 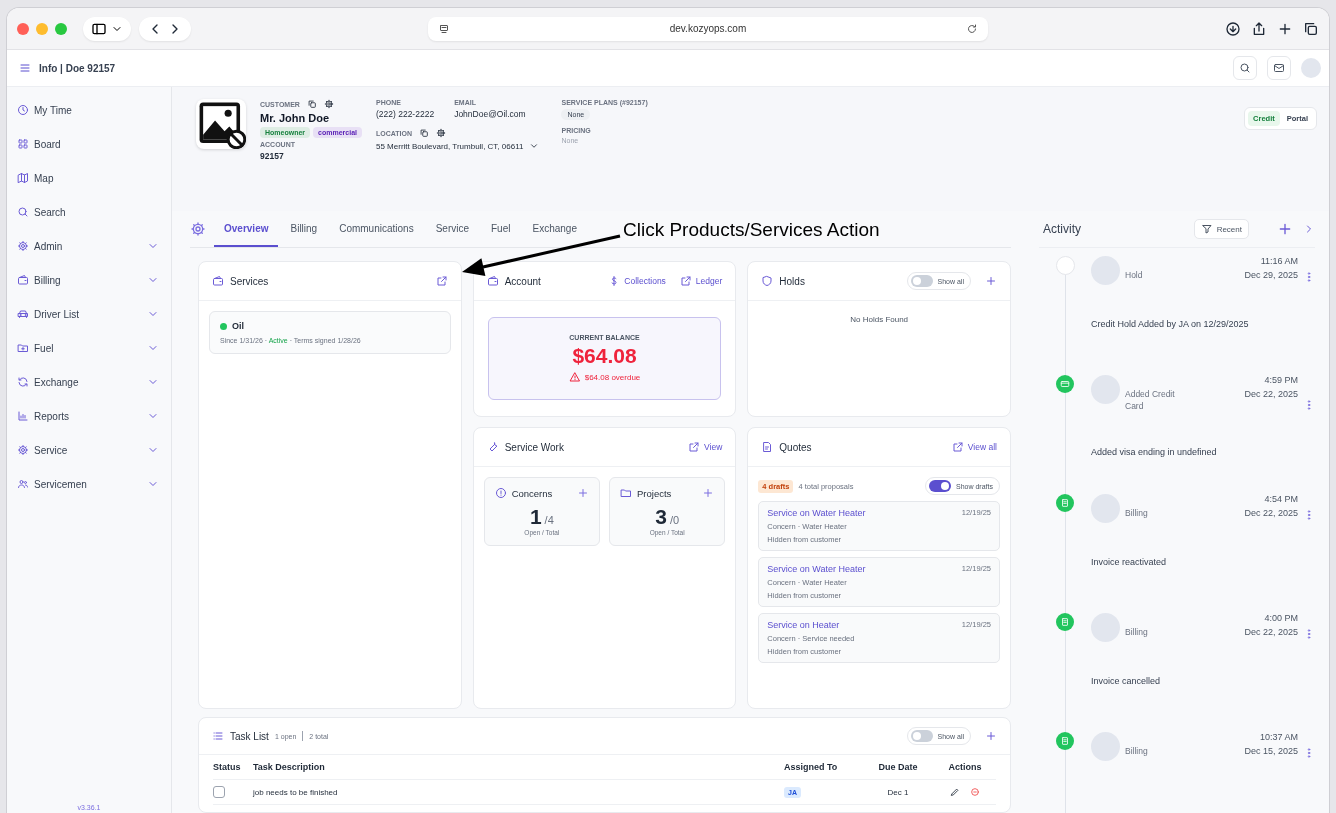 What do you see at coordinates (89, 246) in the screenshot?
I see `sidebar-item: Admin` at bounding box center [89, 246].